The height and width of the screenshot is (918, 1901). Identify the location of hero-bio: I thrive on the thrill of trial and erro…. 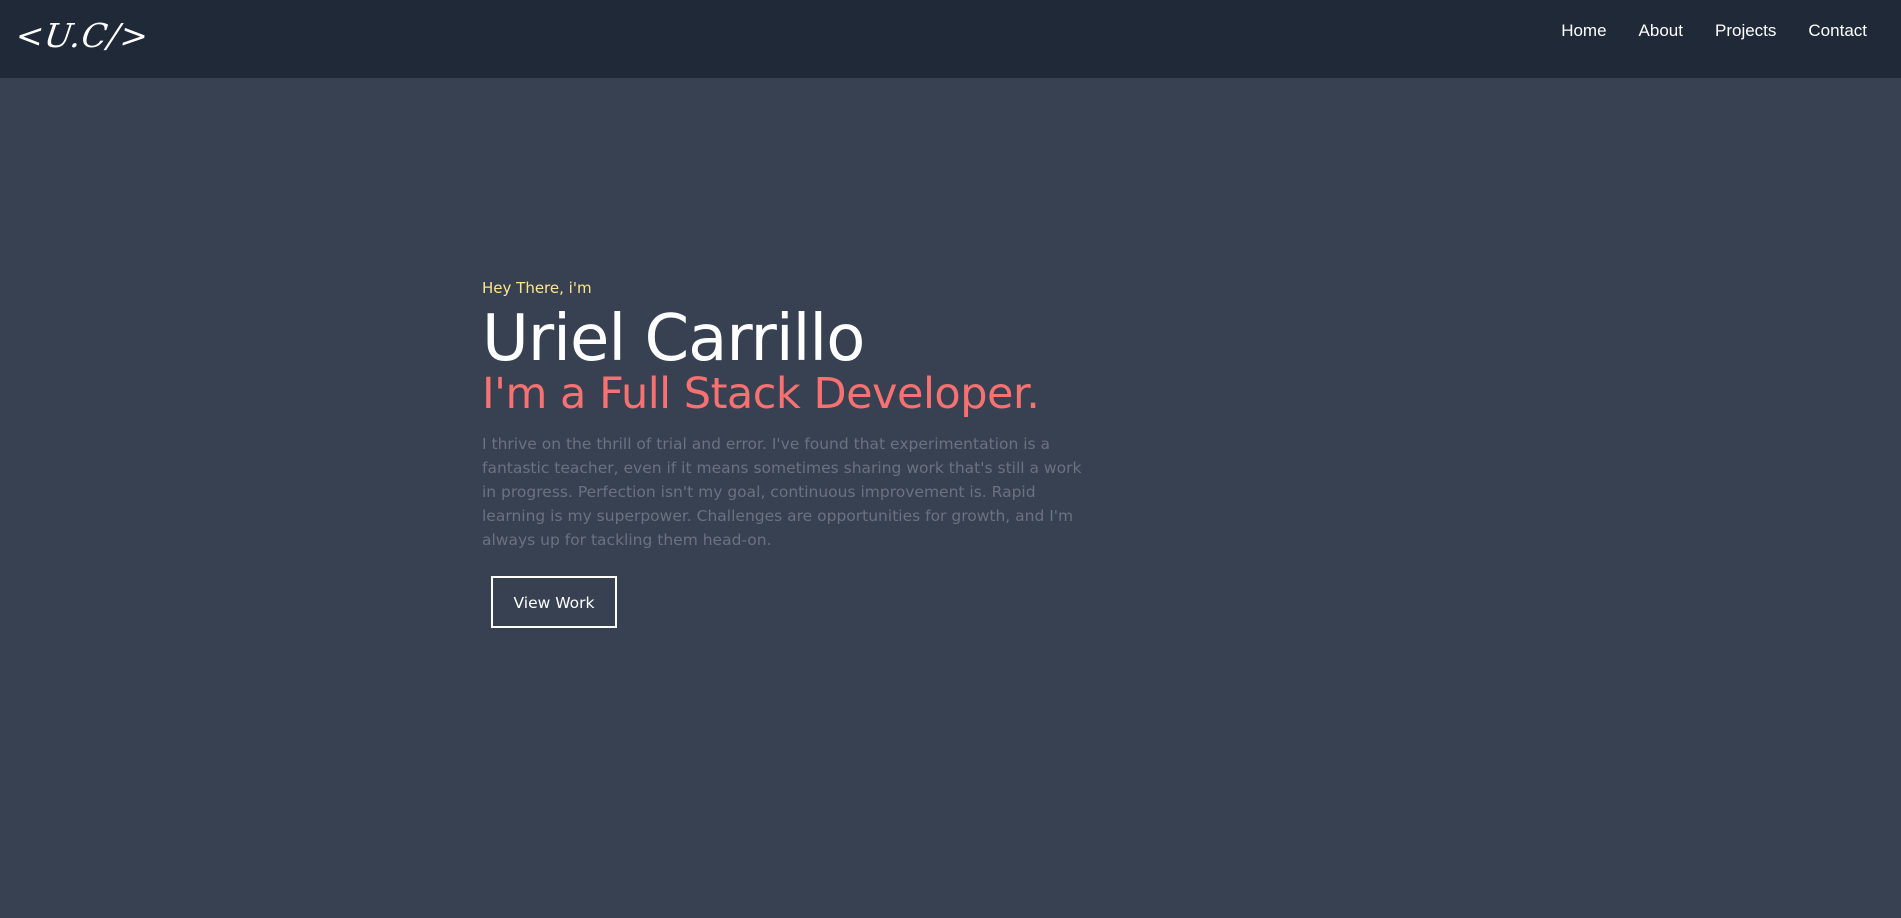
(782, 492).